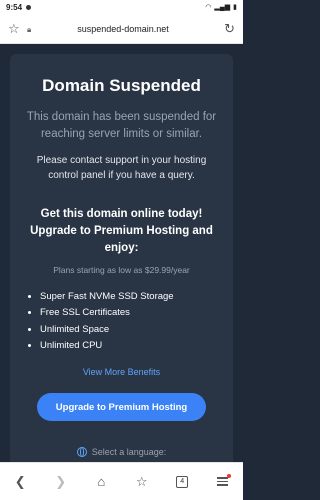 The image size is (320, 500). I want to click on forward-button: ❯, so click(61, 482).